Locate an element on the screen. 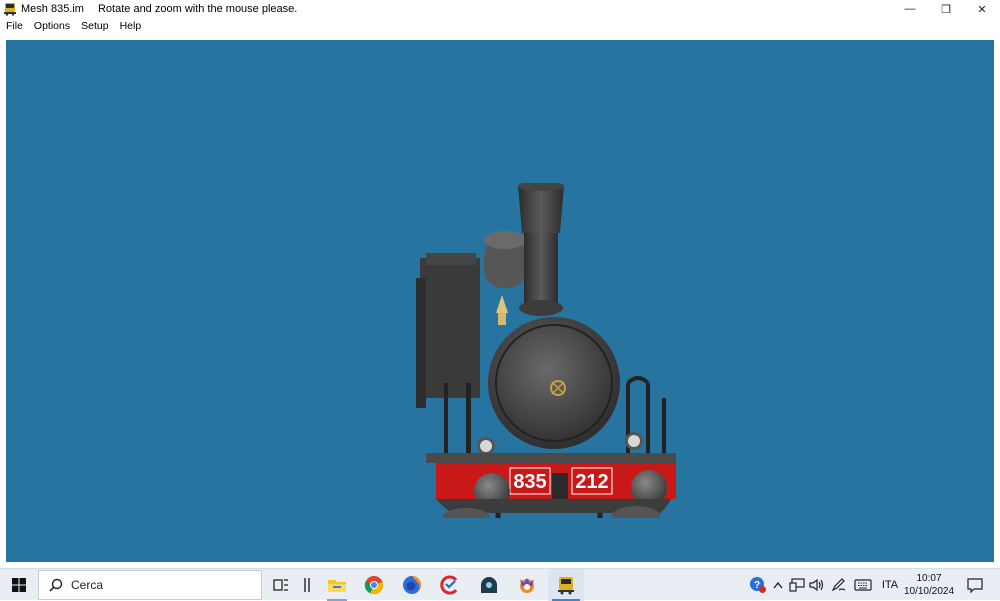 The height and width of the screenshot is (601, 1000). taskbar: ? ITA 10:07 10/10/2024 is located at coordinates (500, 584).